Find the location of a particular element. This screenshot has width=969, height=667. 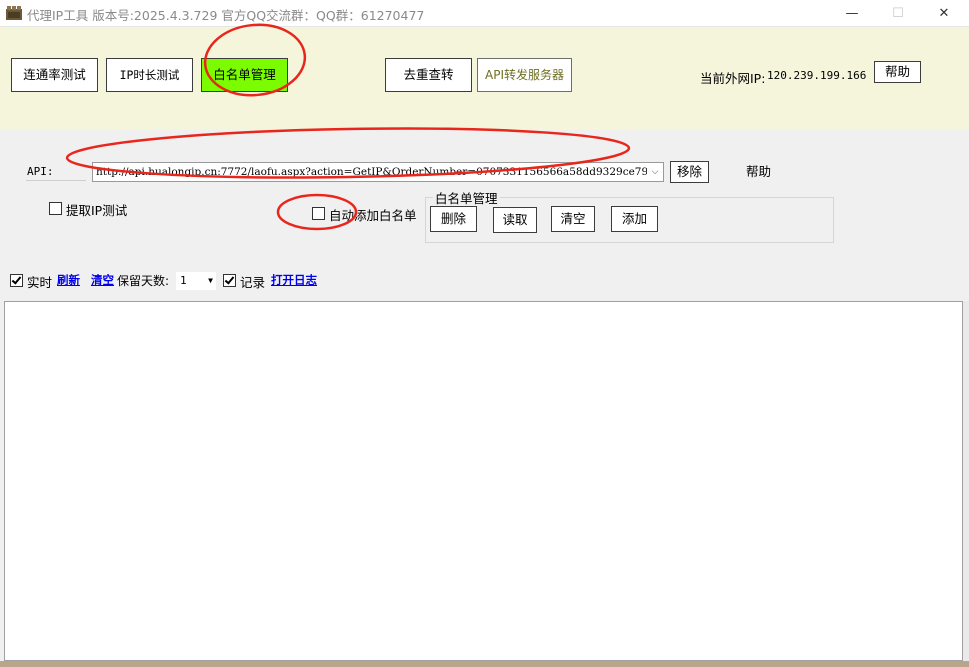

record-checkbox is located at coordinates (229, 280).